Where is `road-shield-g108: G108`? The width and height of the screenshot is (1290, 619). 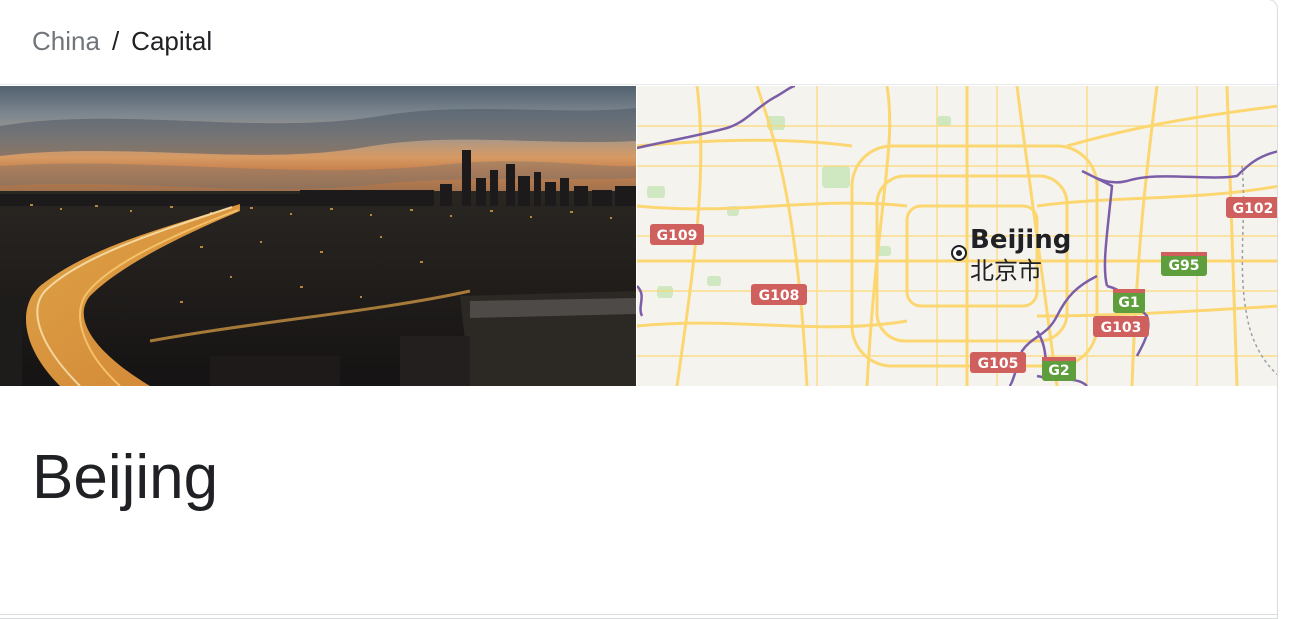 road-shield-g108: G108 is located at coordinates (779, 294).